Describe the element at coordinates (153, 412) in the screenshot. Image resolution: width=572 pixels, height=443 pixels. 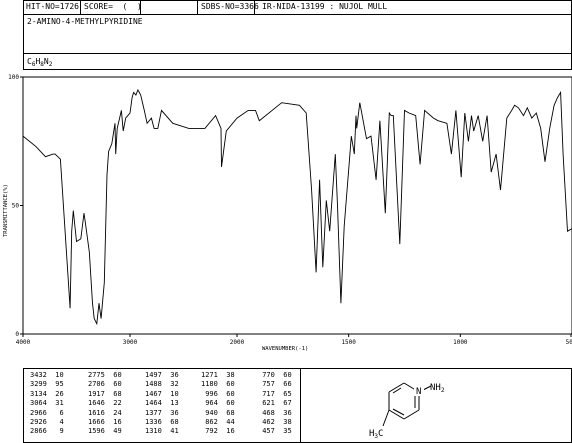
I see `peak-wavenumber: 1377` at that location.